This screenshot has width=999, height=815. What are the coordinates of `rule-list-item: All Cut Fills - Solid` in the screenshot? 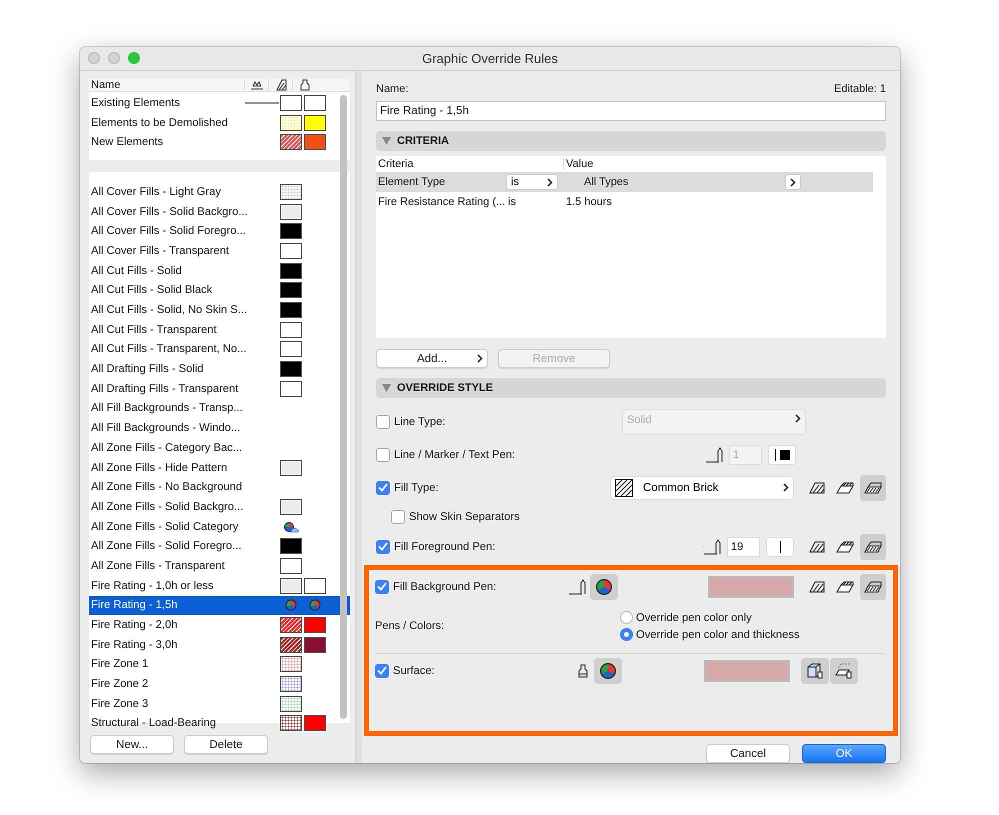 It's located at (219, 270).